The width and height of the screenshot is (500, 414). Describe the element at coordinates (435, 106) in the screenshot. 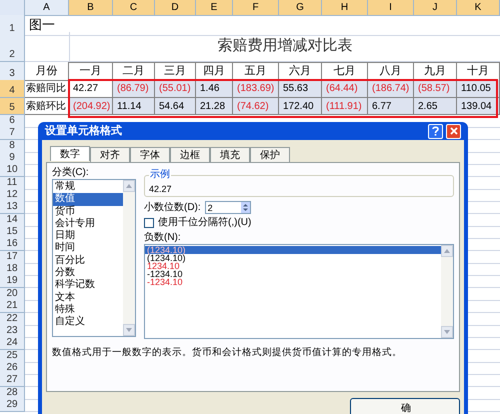

I see `table-cell: 2.65` at that location.